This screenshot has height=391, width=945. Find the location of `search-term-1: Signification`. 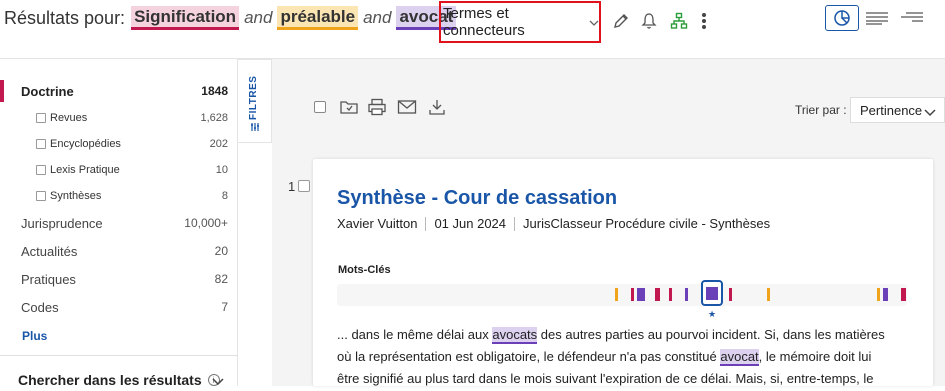

search-term-1: Signification is located at coordinates (185, 18).